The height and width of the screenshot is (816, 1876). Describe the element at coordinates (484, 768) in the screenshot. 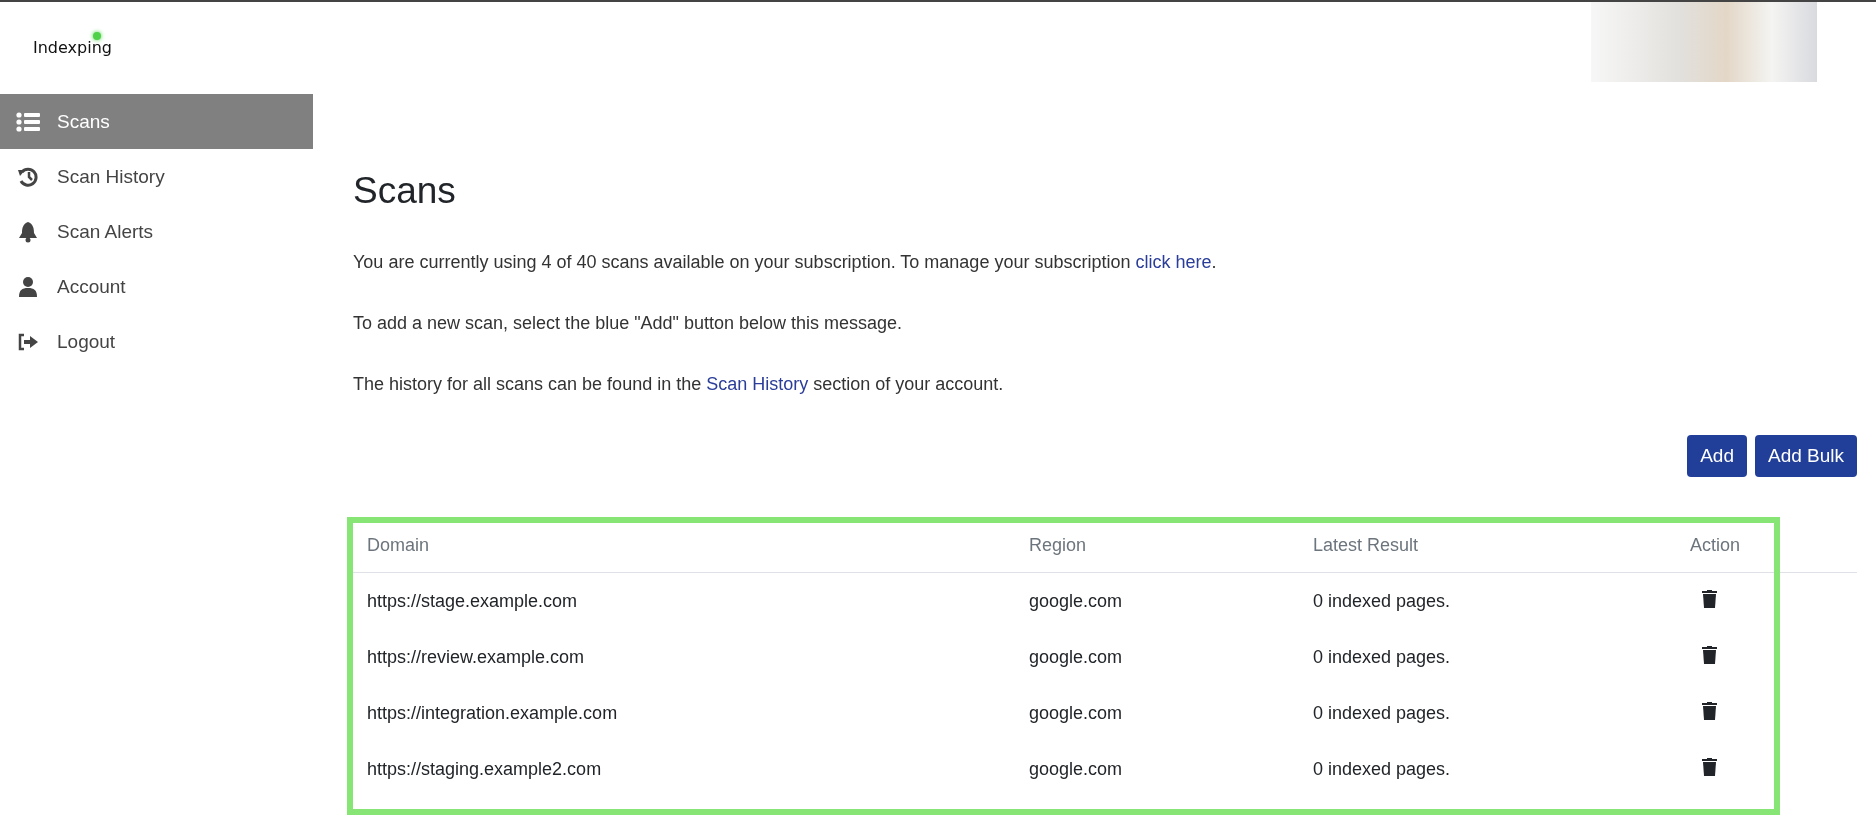

I see `table-cell: https://staging.example2.com` at that location.